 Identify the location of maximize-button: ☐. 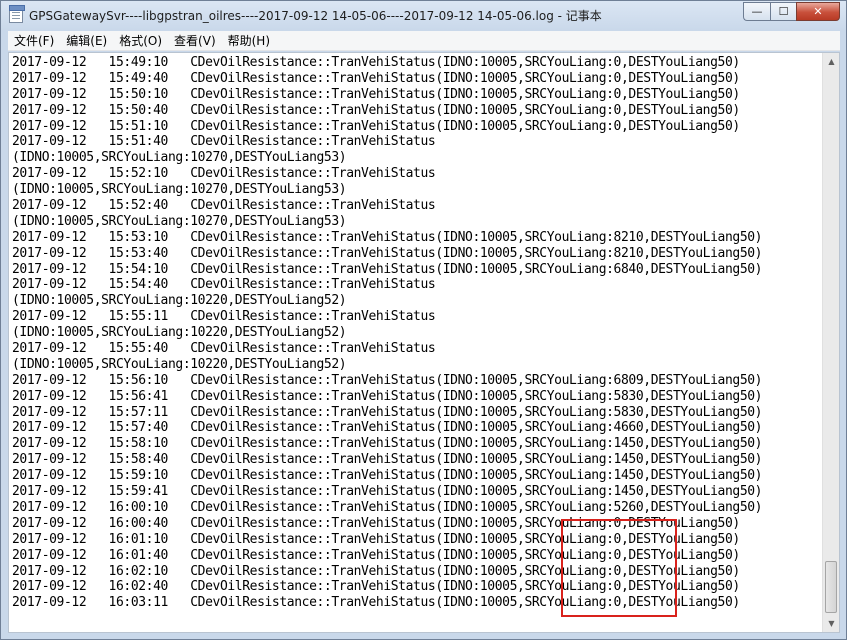
(783, 11).